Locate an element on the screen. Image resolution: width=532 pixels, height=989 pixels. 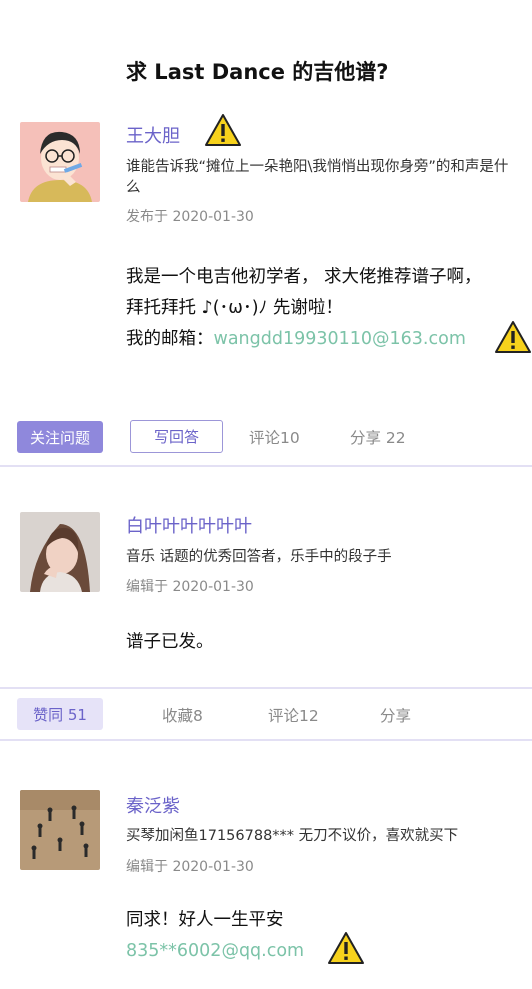
question-title: 求 Last Dance 的吉他谱? is located at coordinates (257, 72).